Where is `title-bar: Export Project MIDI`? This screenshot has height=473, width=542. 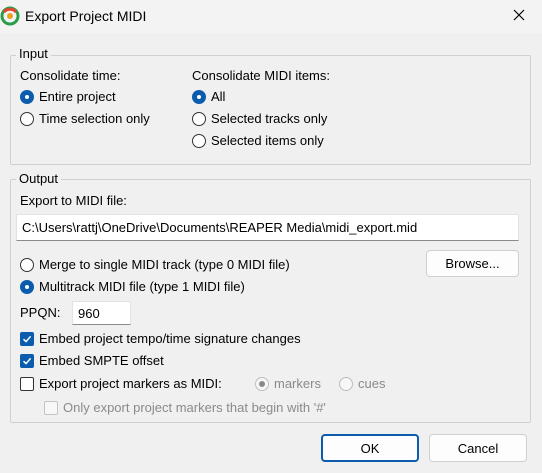 title-bar: Export Project MIDI is located at coordinates (271, 16).